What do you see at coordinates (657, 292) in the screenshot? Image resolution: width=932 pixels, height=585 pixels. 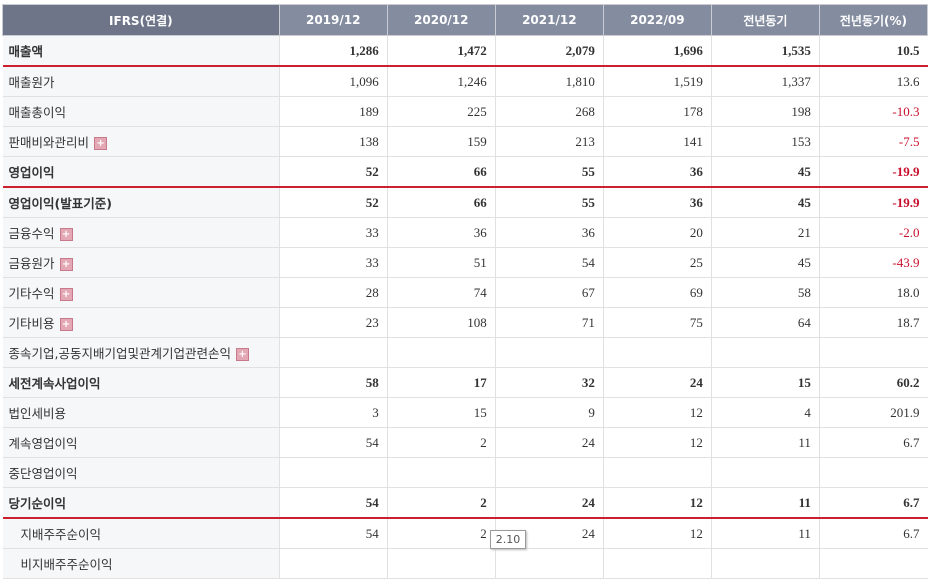 I see `value-cell: 69` at bounding box center [657, 292].